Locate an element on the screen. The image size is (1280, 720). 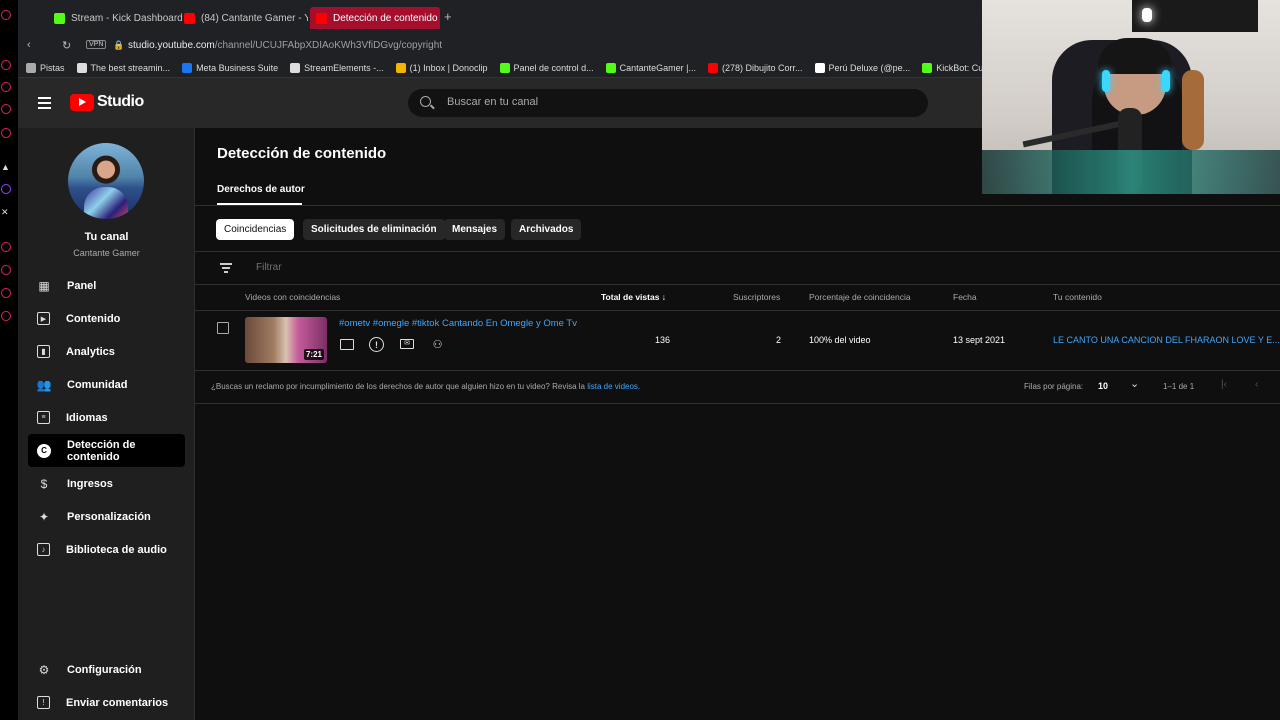
alert-icon: ! is located at coordinates (376, 344).